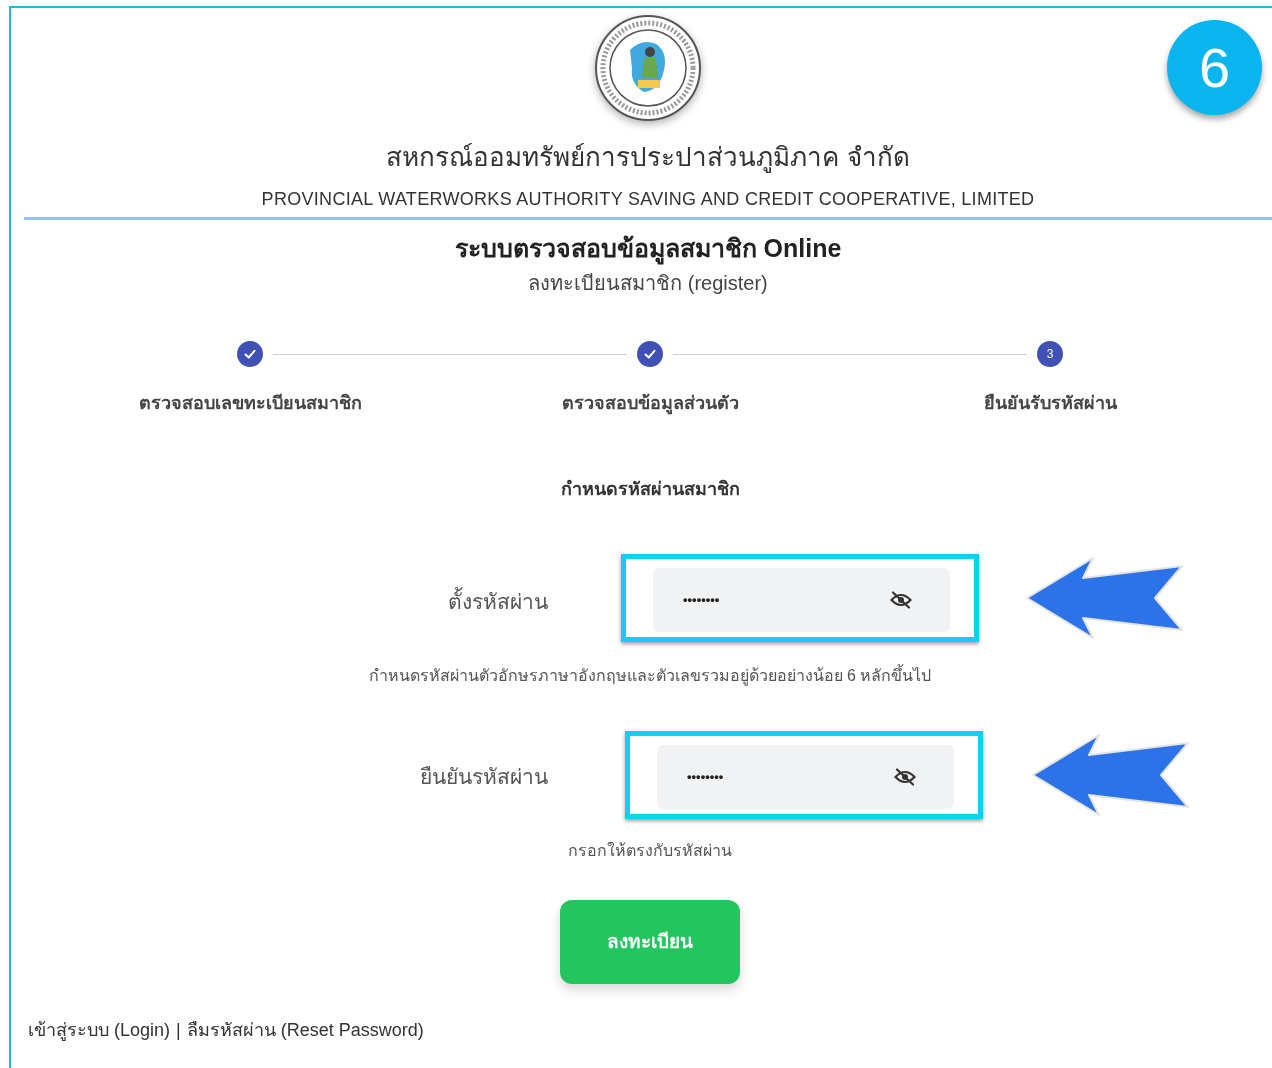 The width and height of the screenshot is (1272, 1068). I want to click on organization-name-english: PROVINCIAL WATERWORKS AUTHORITY SAVING AND CREDIT COOPERATIVE, LIMITED, so click(648, 199).